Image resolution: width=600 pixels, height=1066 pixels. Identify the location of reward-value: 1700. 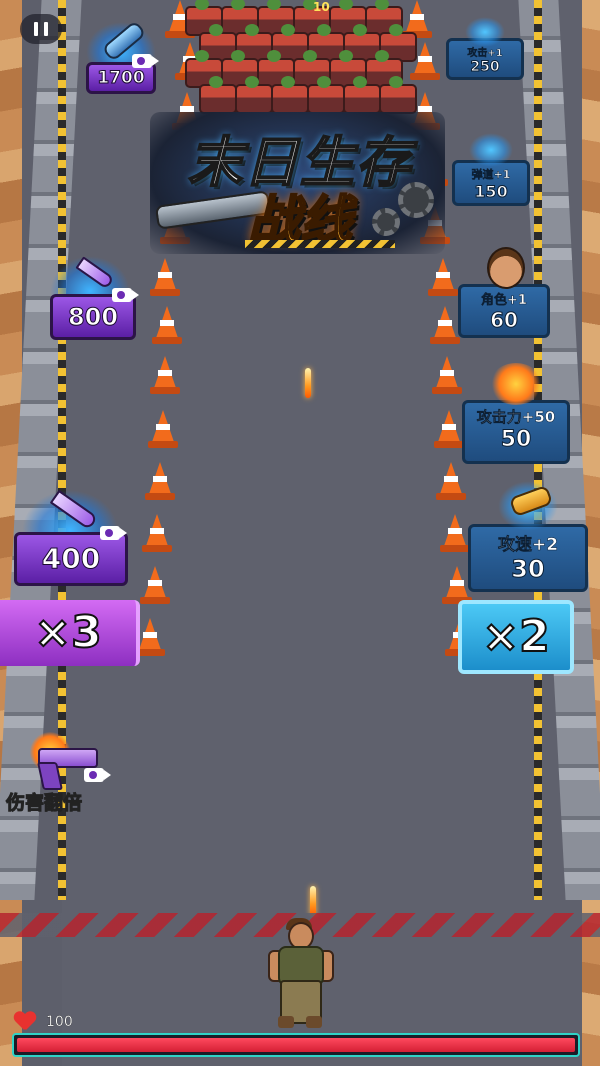
(121, 78).